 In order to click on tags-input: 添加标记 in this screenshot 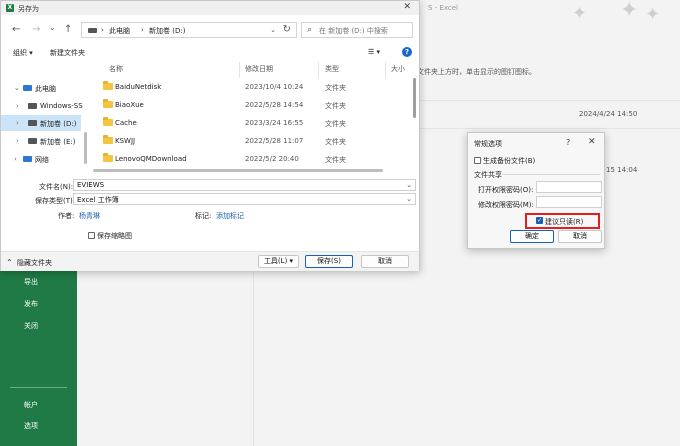, I will do `click(230, 216)`.